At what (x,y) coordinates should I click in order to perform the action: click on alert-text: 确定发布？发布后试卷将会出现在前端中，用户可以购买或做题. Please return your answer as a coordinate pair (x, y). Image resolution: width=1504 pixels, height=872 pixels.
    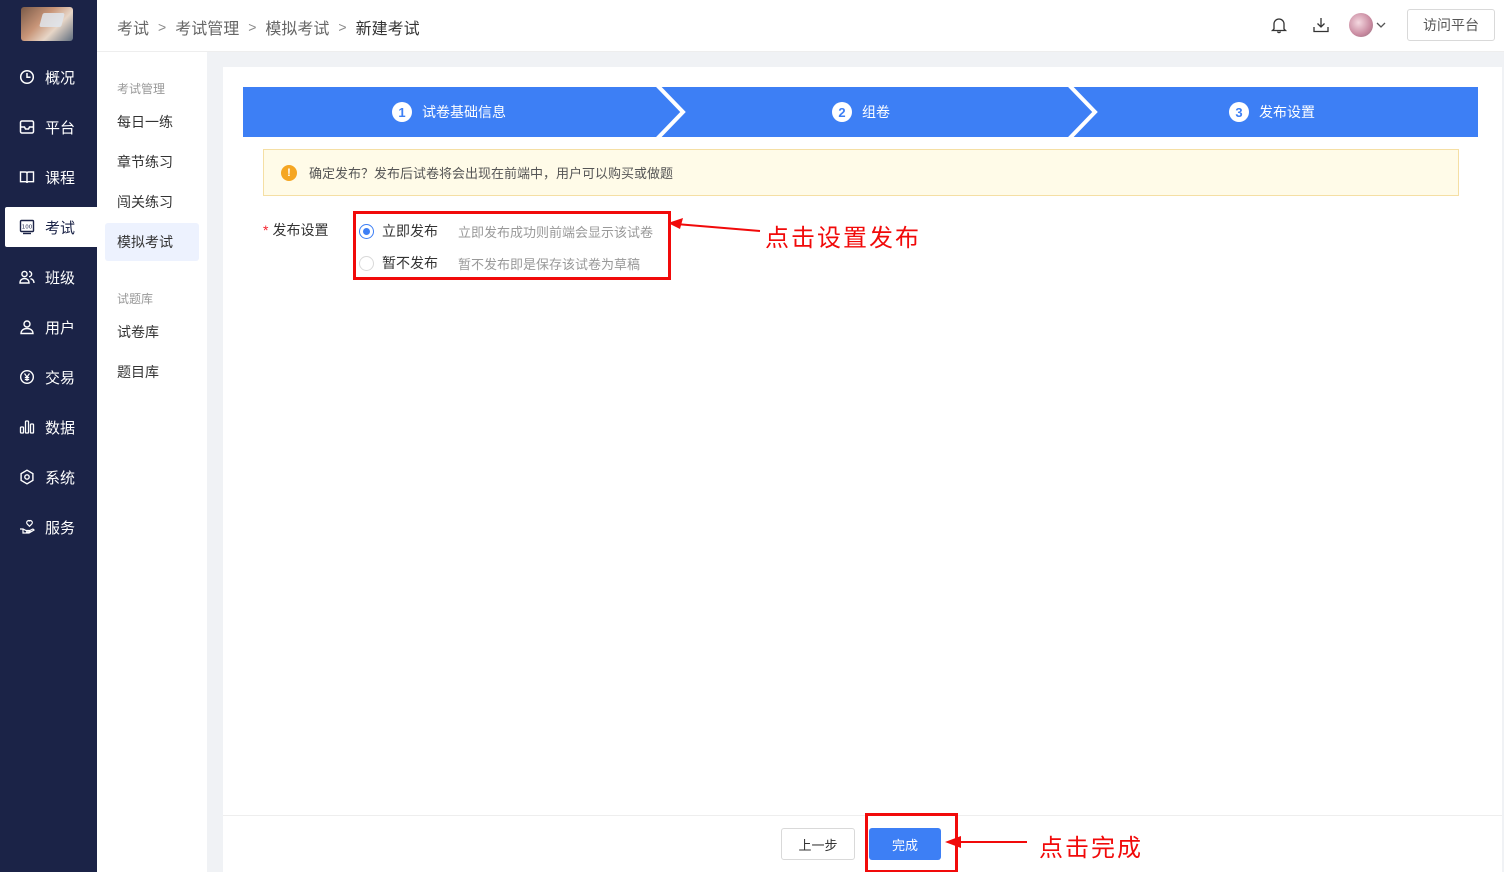
    Looking at the image, I should click on (491, 173).